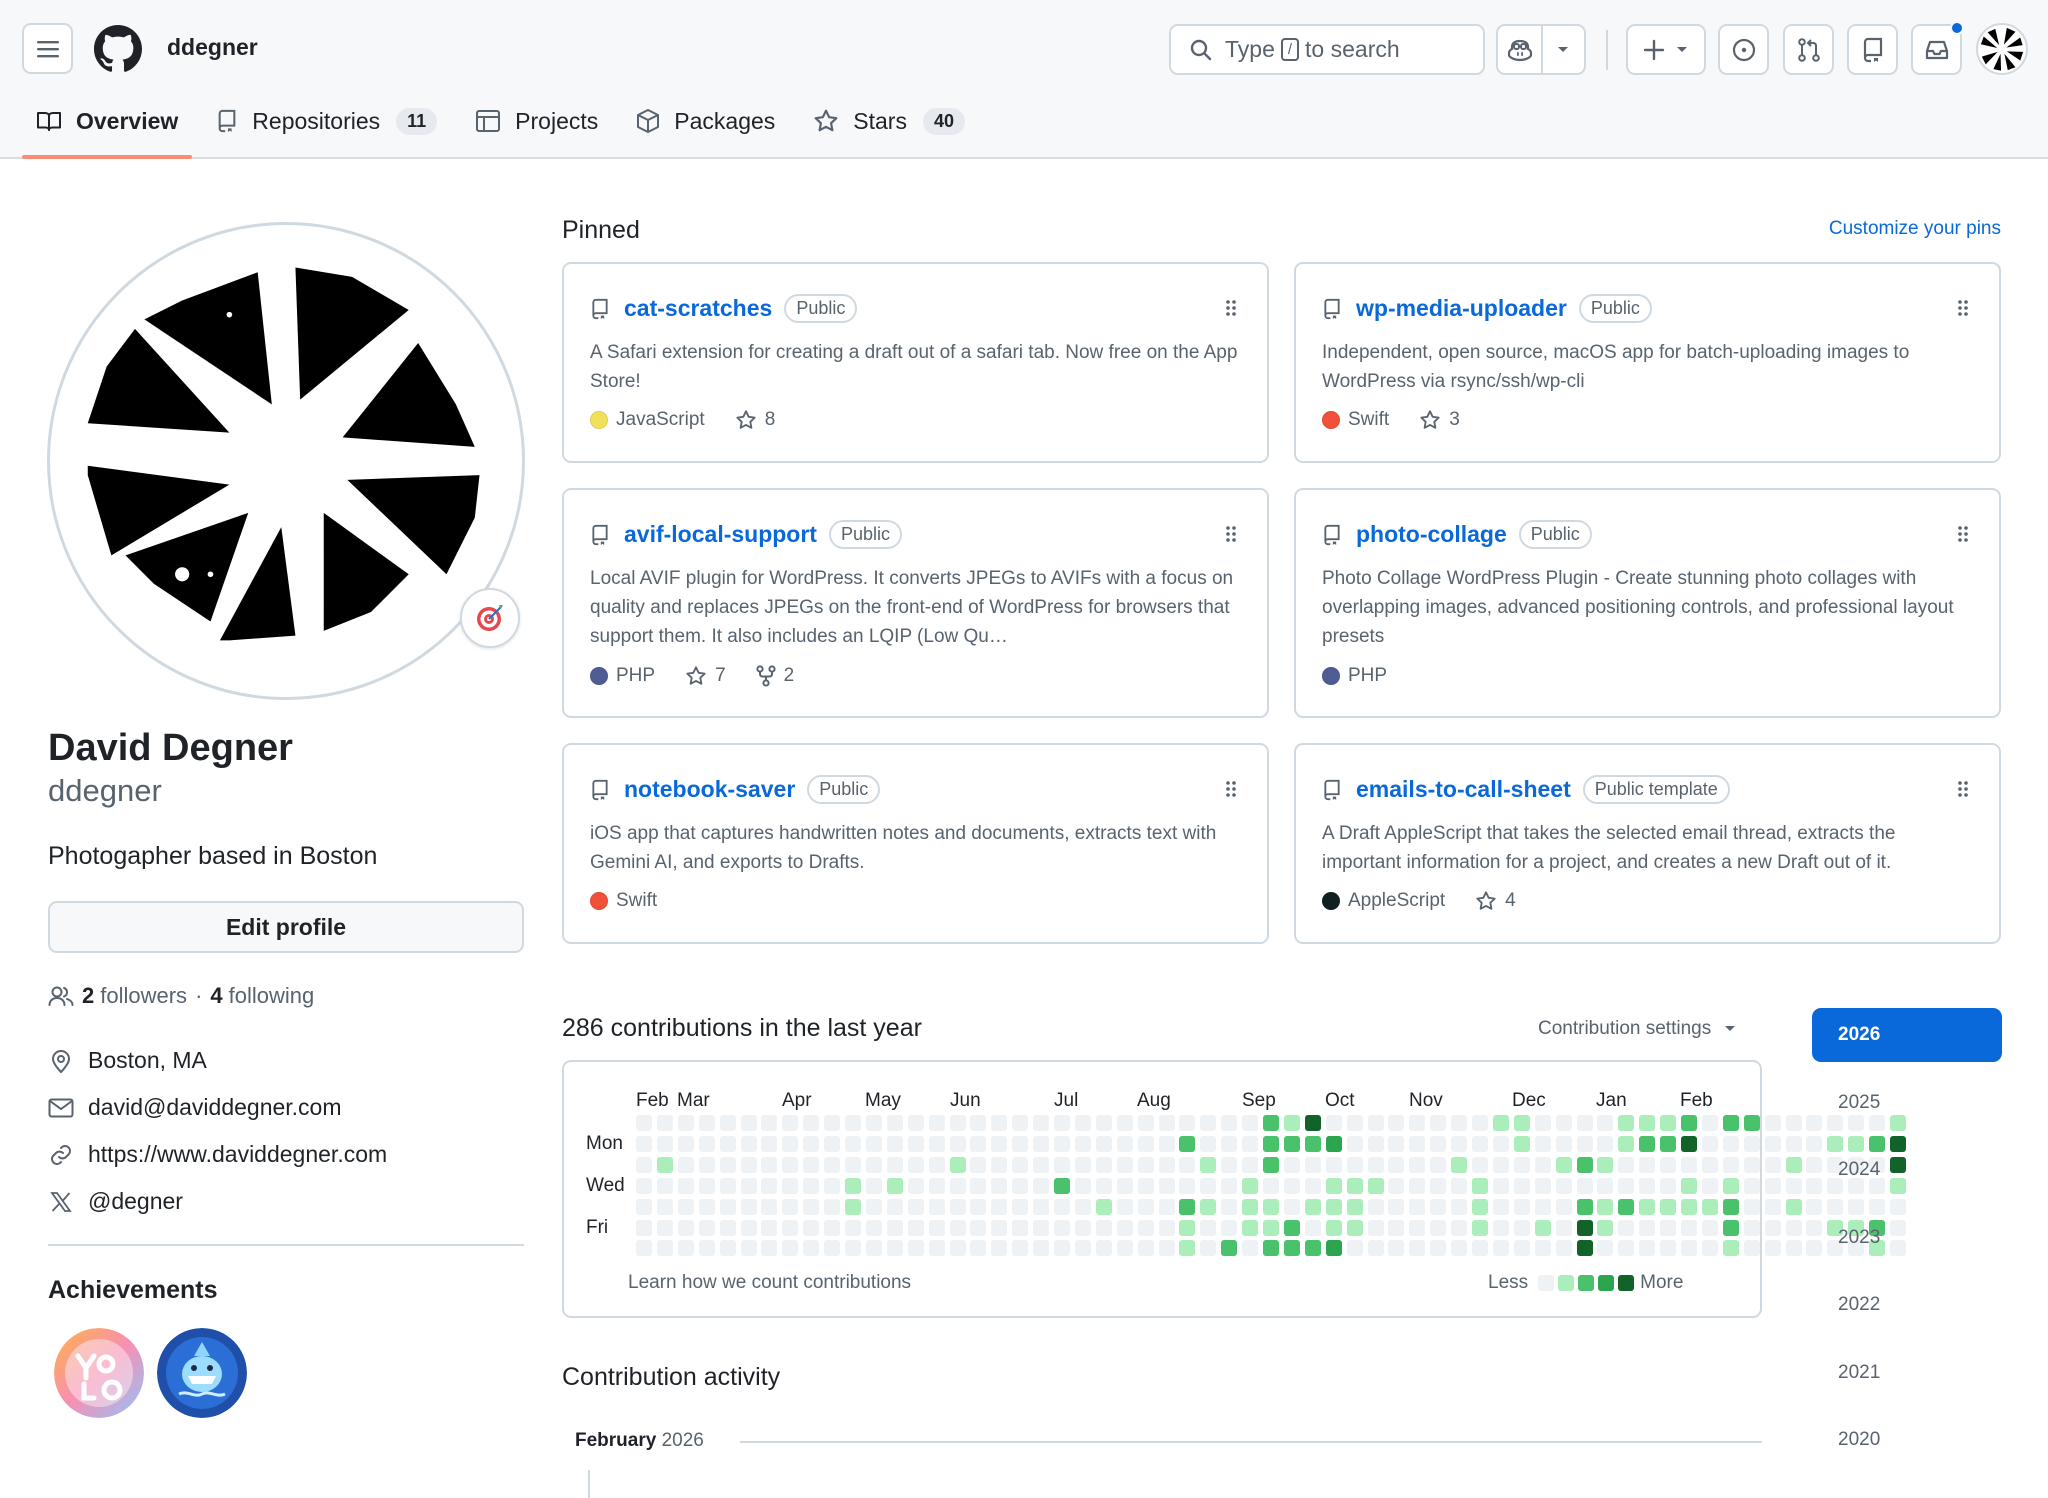  Describe the element at coordinates (889, 121) in the screenshot. I see `tab-stars: Stars 40` at that location.